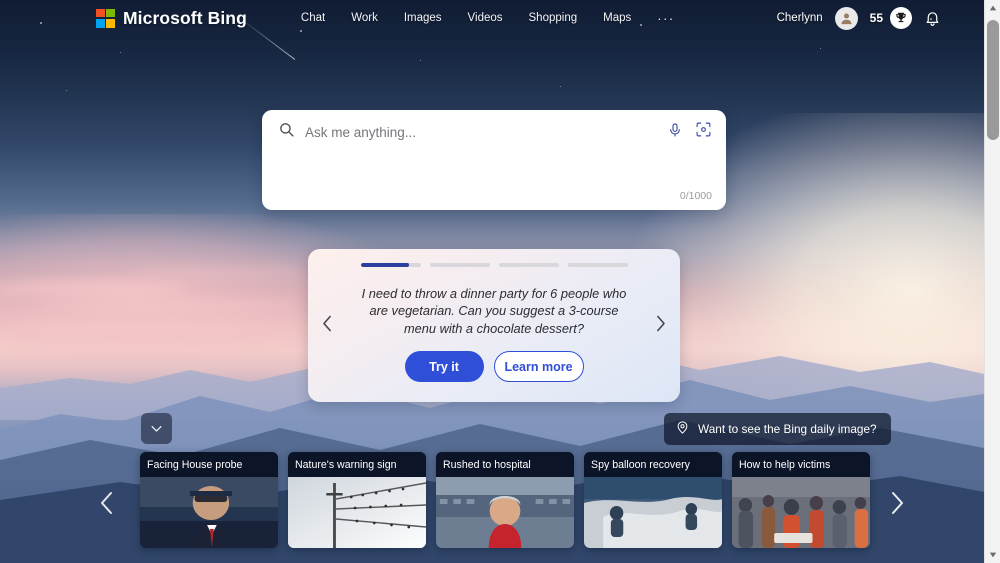  What do you see at coordinates (992, 8) in the screenshot?
I see `scroll-up-arrow-icon` at bounding box center [992, 8].